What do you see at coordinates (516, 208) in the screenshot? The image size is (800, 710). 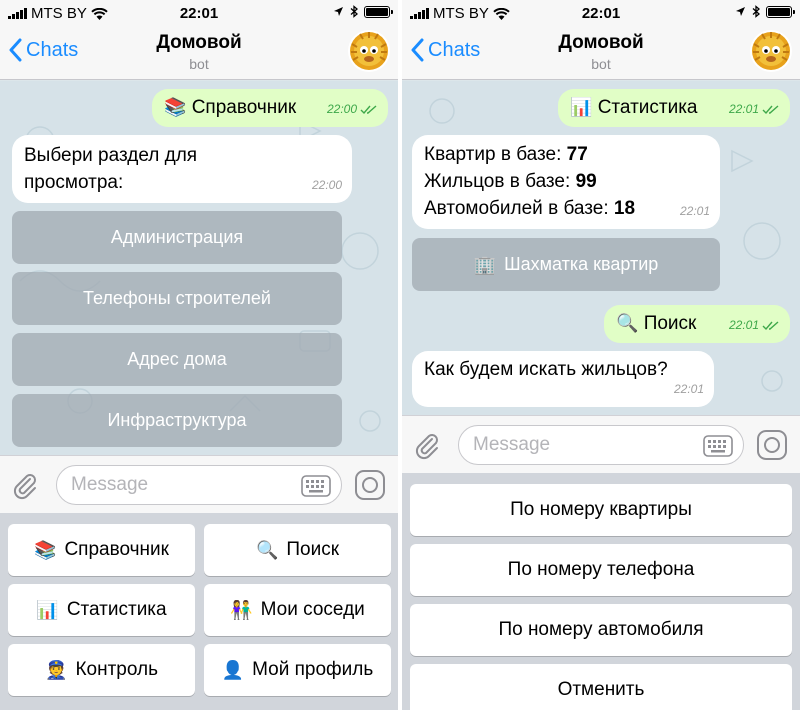 I see `stat-label: Автомобилей в базе:` at bounding box center [516, 208].